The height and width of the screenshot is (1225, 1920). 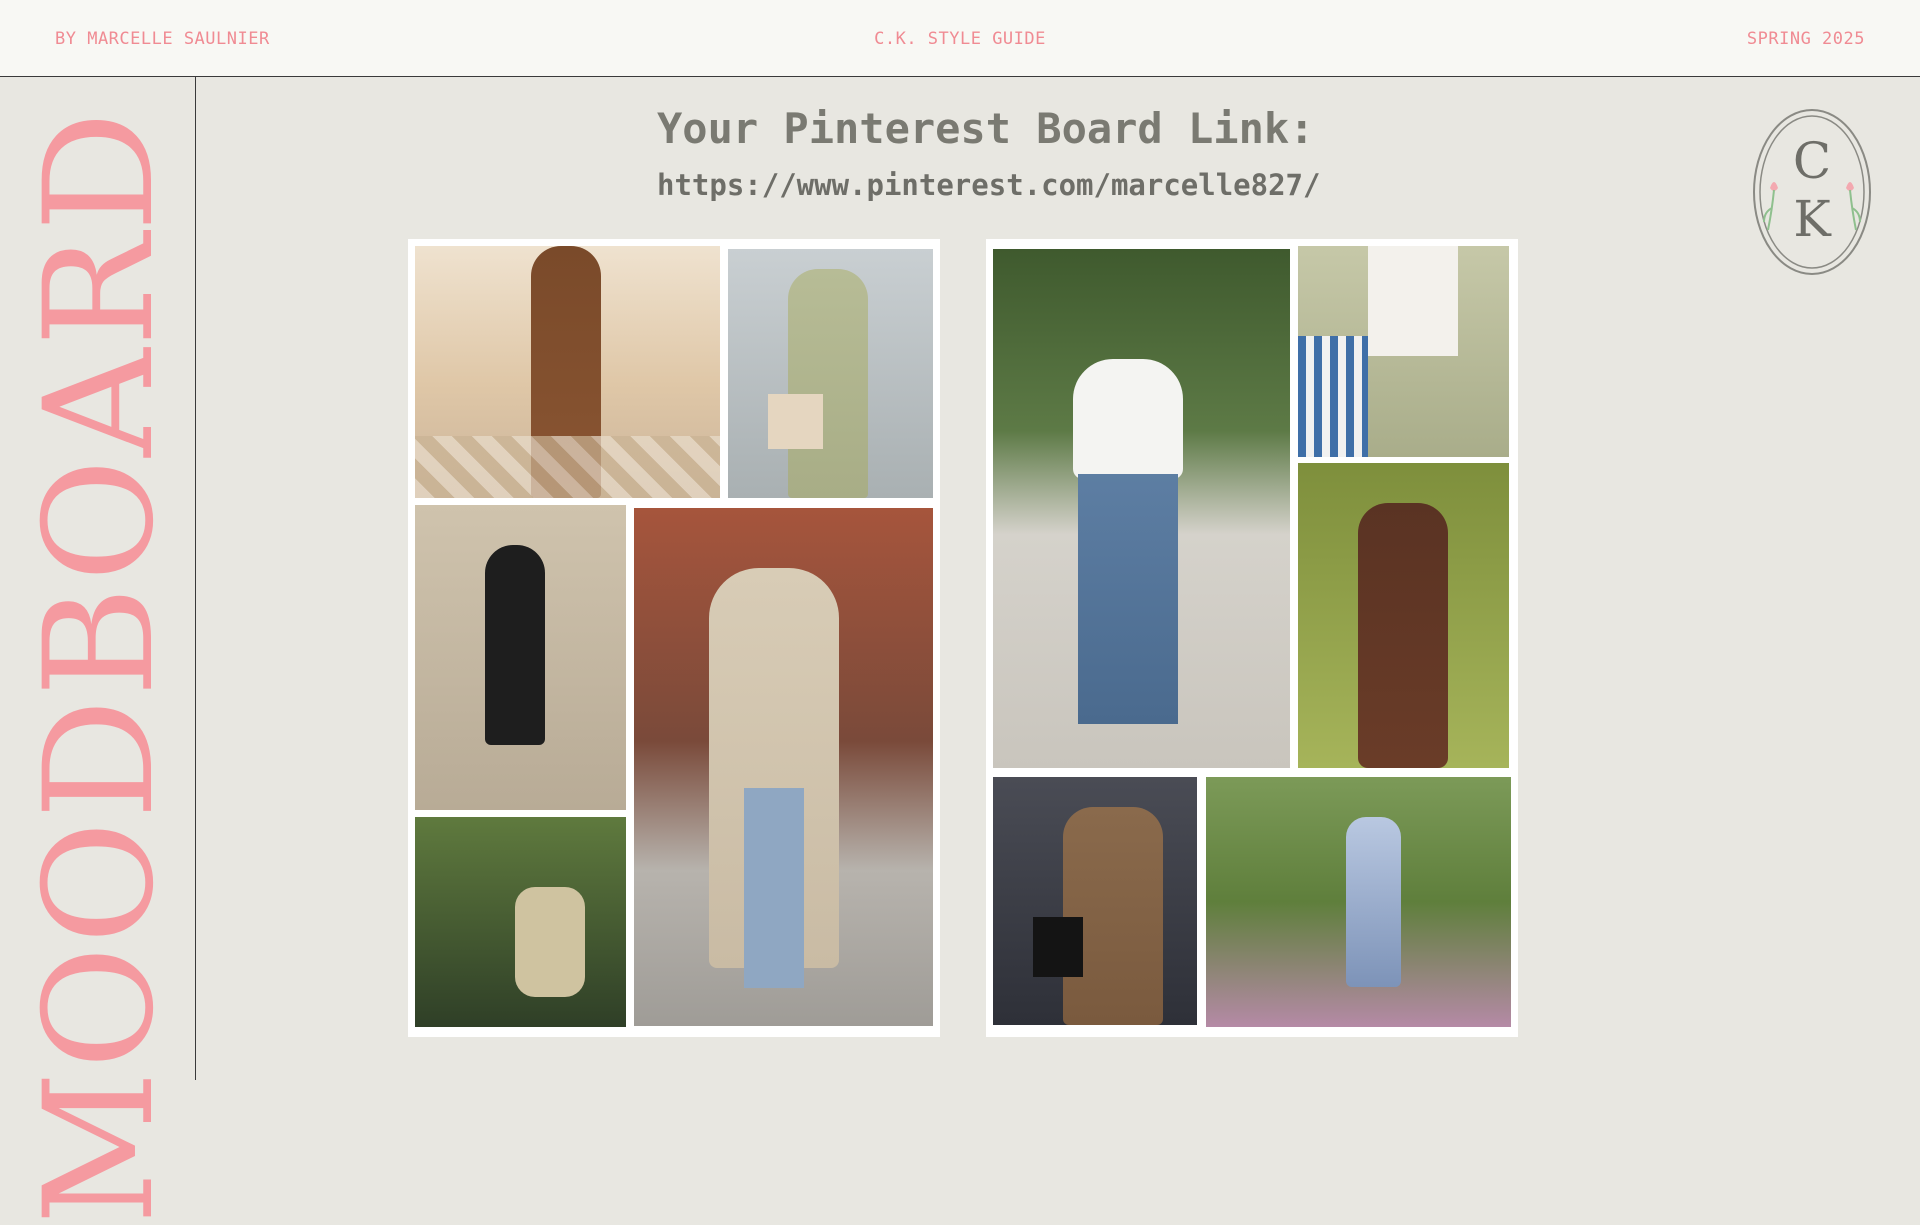 I want to click on board-heading: Your Pinterest Board Link:, so click(x=986, y=128).